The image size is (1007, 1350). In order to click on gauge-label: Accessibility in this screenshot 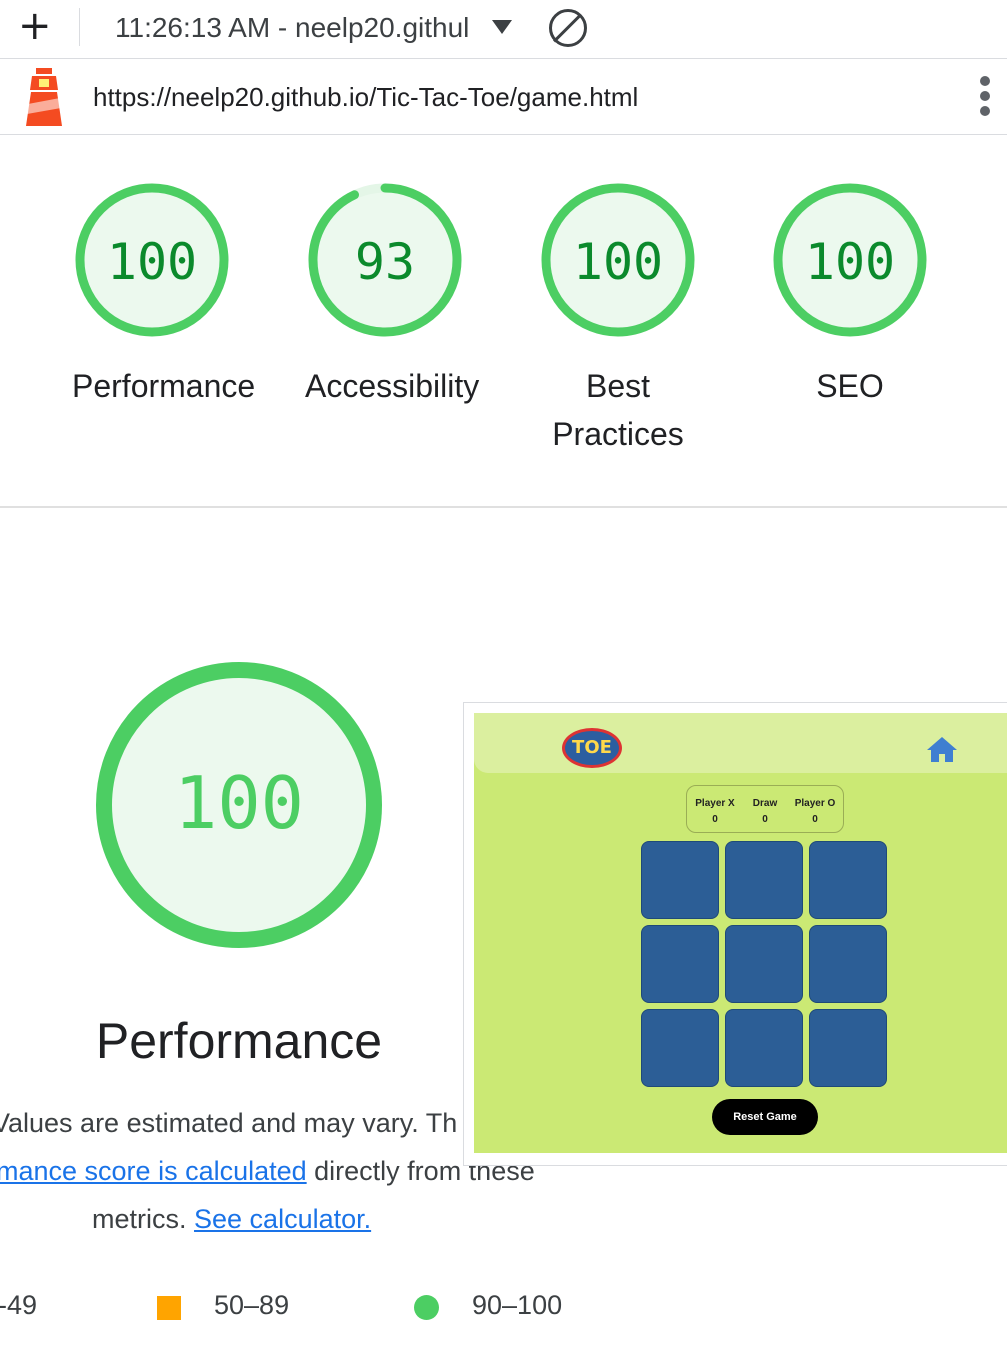, I will do `click(392, 386)`.